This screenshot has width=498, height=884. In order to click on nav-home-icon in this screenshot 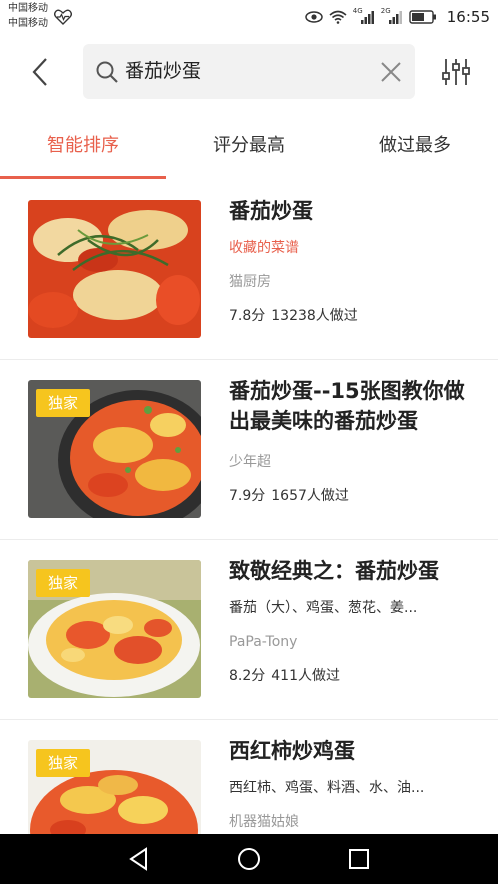, I will do `click(249, 859)`.